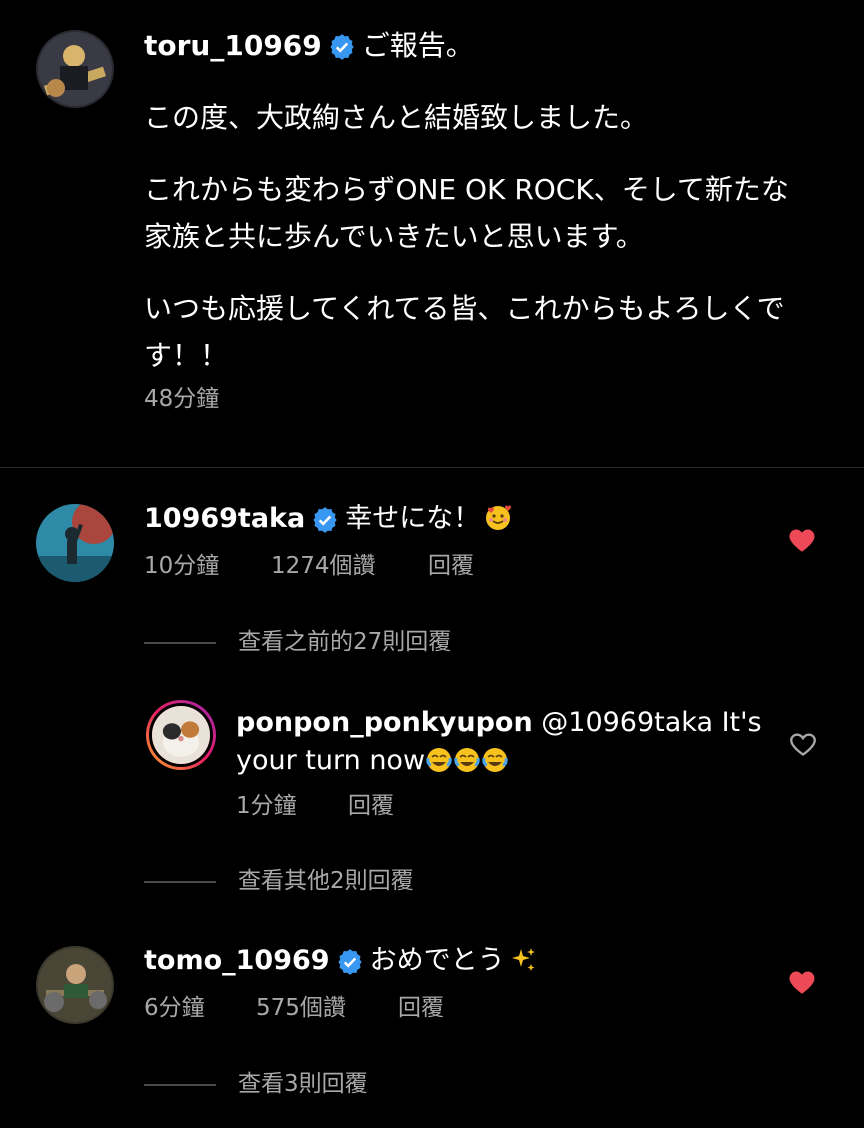  What do you see at coordinates (174, 1008) in the screenshot?
I see `comment-time: 6分鐘` at bounding box center [174, 1008].